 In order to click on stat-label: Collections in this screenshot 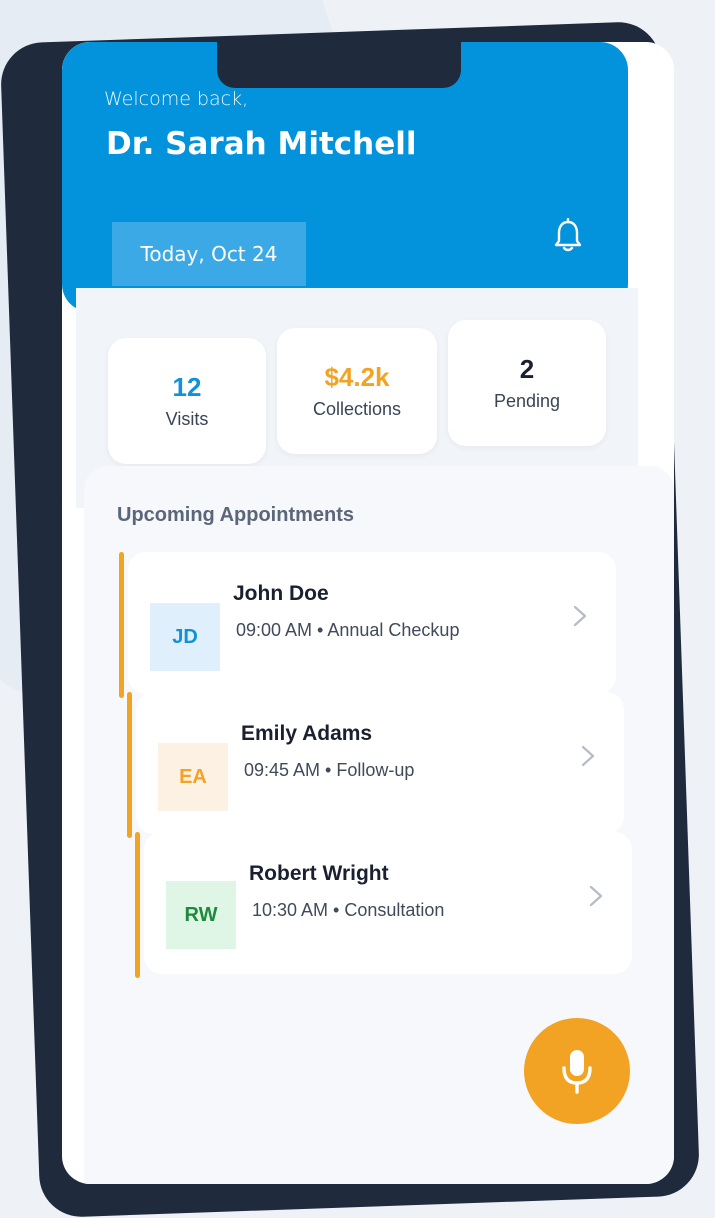, I will do `click(357, 409)`.